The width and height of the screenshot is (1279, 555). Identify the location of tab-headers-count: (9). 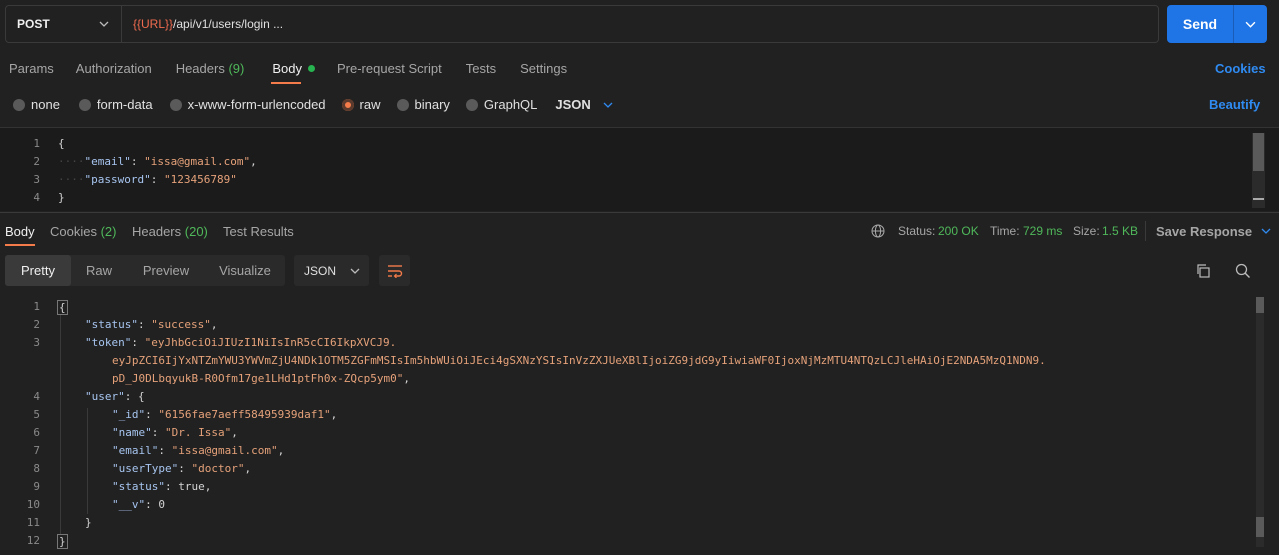
(236, 68).